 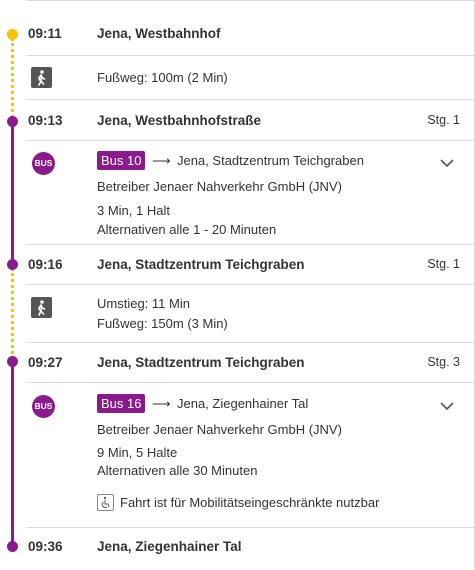 What do you see at coordinates (45, 546) in the screenshot?
I see `stop-time: 09:36` at bounding box center [45, 546].